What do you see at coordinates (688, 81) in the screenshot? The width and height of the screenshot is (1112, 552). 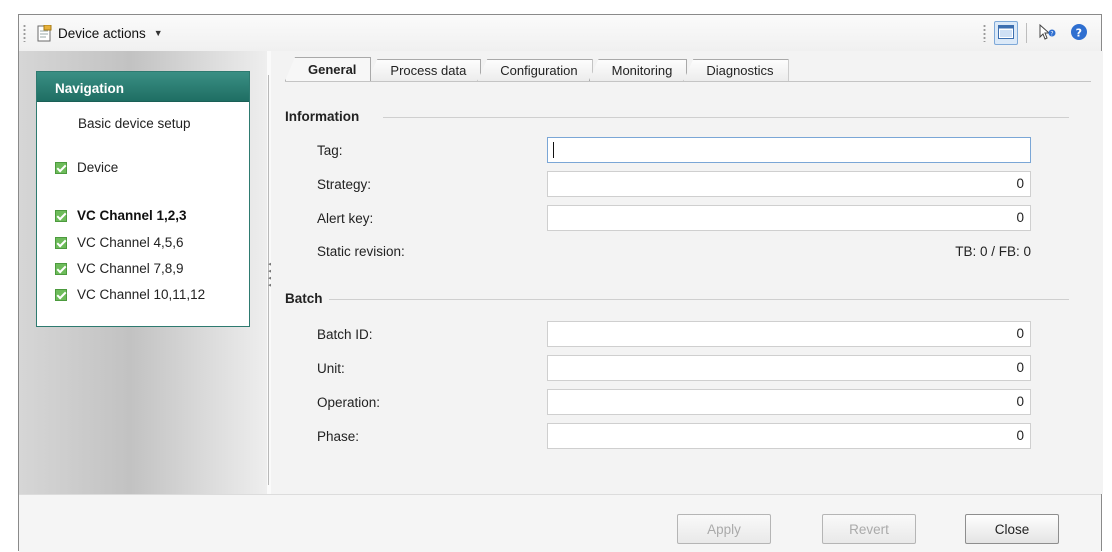 I see `tab-baseline` at bounding box center [688, 81].